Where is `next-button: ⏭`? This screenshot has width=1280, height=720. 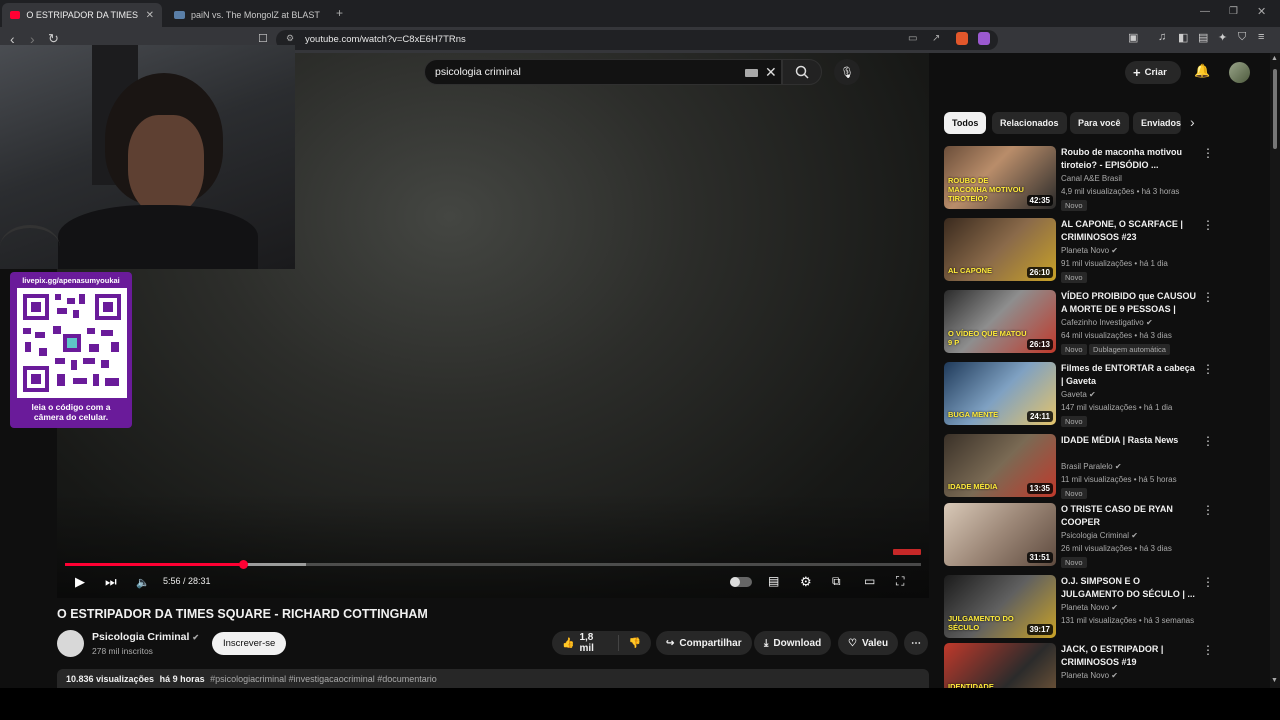 next-button: ⏭ is located at coordinates (111, 582).